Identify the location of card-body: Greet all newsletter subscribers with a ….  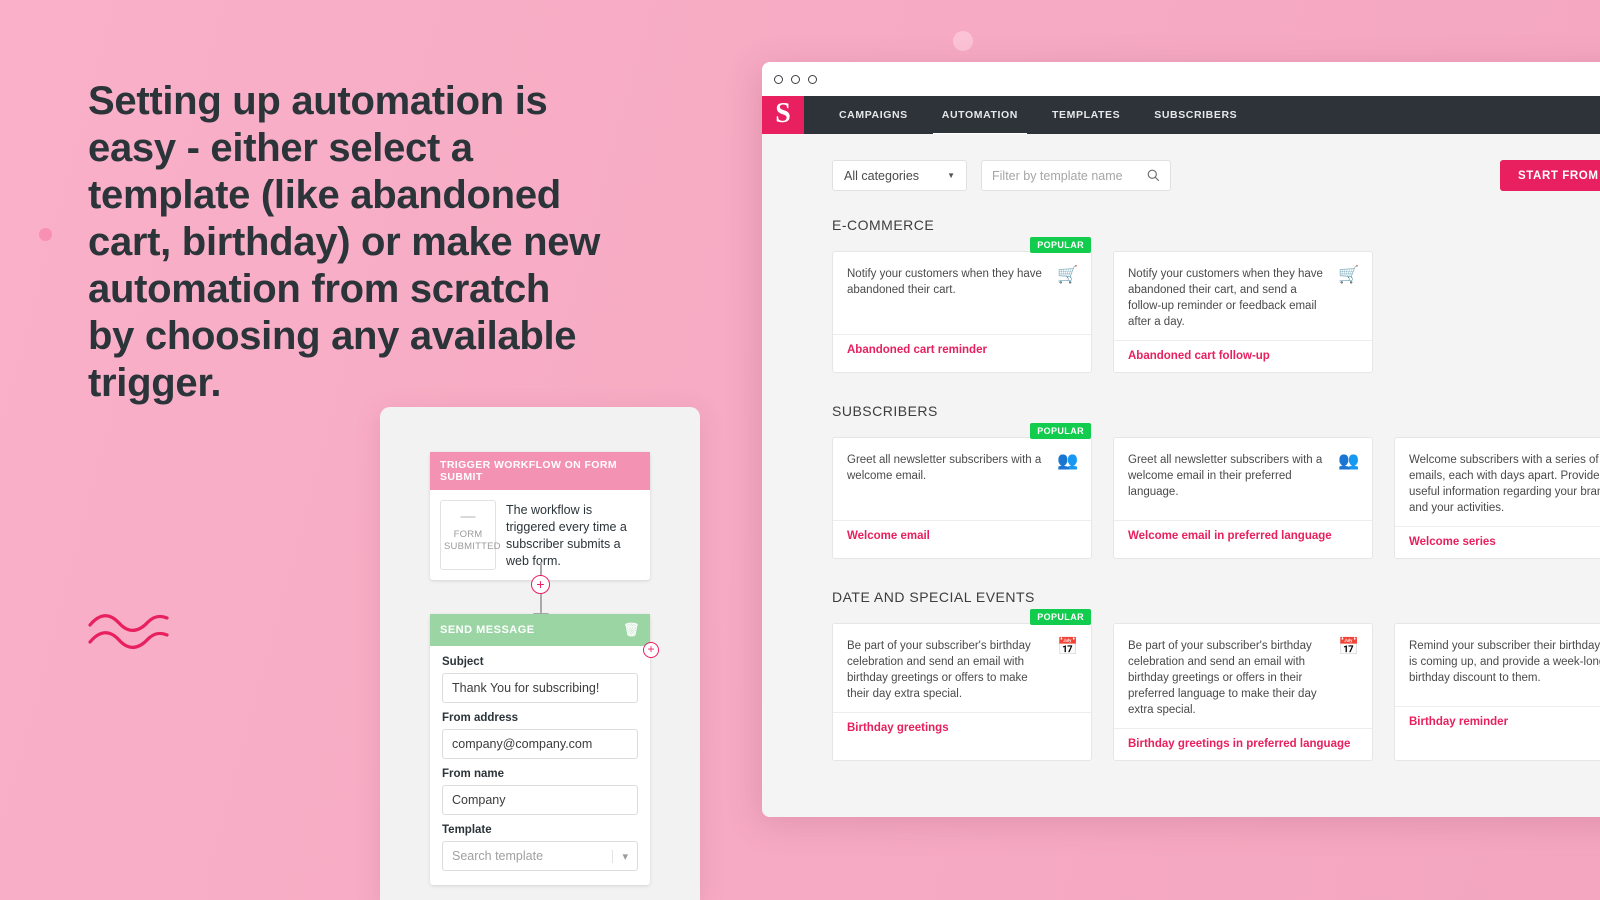
(962, 479).